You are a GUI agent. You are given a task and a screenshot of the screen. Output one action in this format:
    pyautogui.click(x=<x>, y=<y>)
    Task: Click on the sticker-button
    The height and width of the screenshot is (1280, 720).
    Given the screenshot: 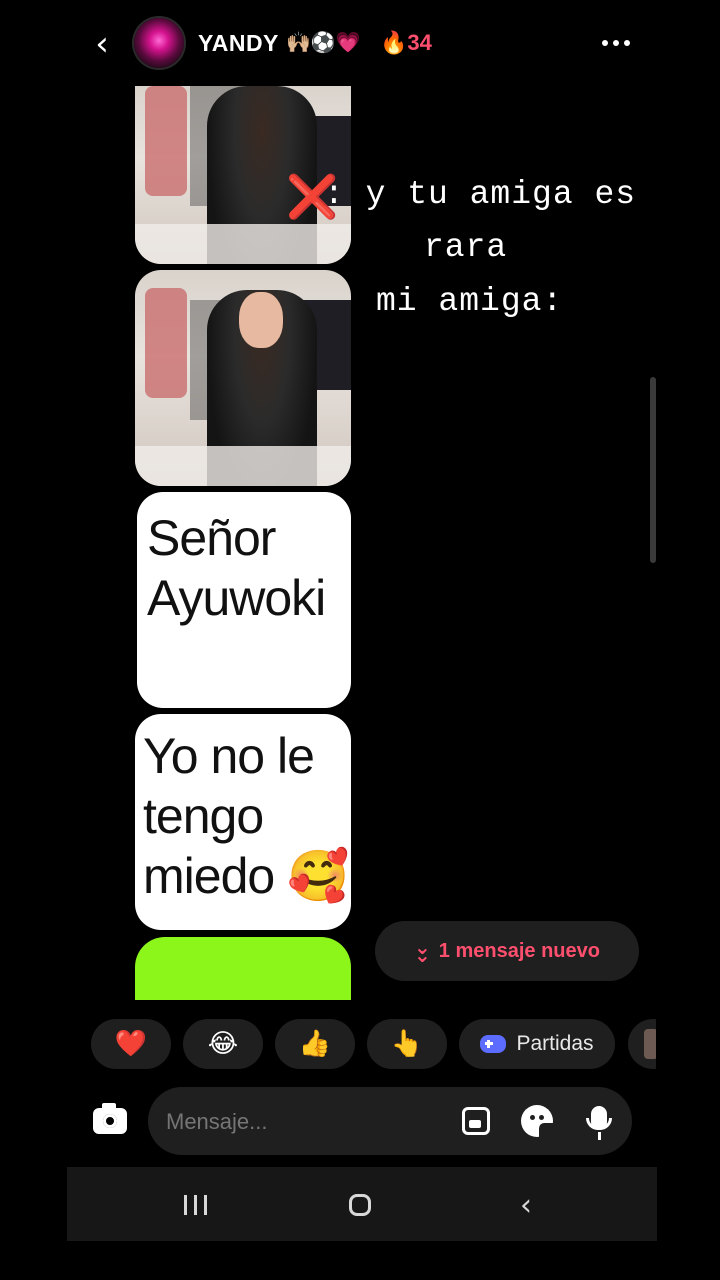 What is the action you would take?
    pyautogui.click(x=537, y=1121)
    